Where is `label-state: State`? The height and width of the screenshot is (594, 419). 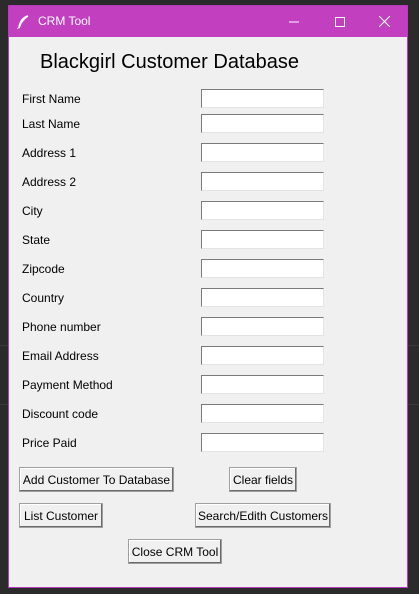 label-state: State is located at coordinates (36, 240).